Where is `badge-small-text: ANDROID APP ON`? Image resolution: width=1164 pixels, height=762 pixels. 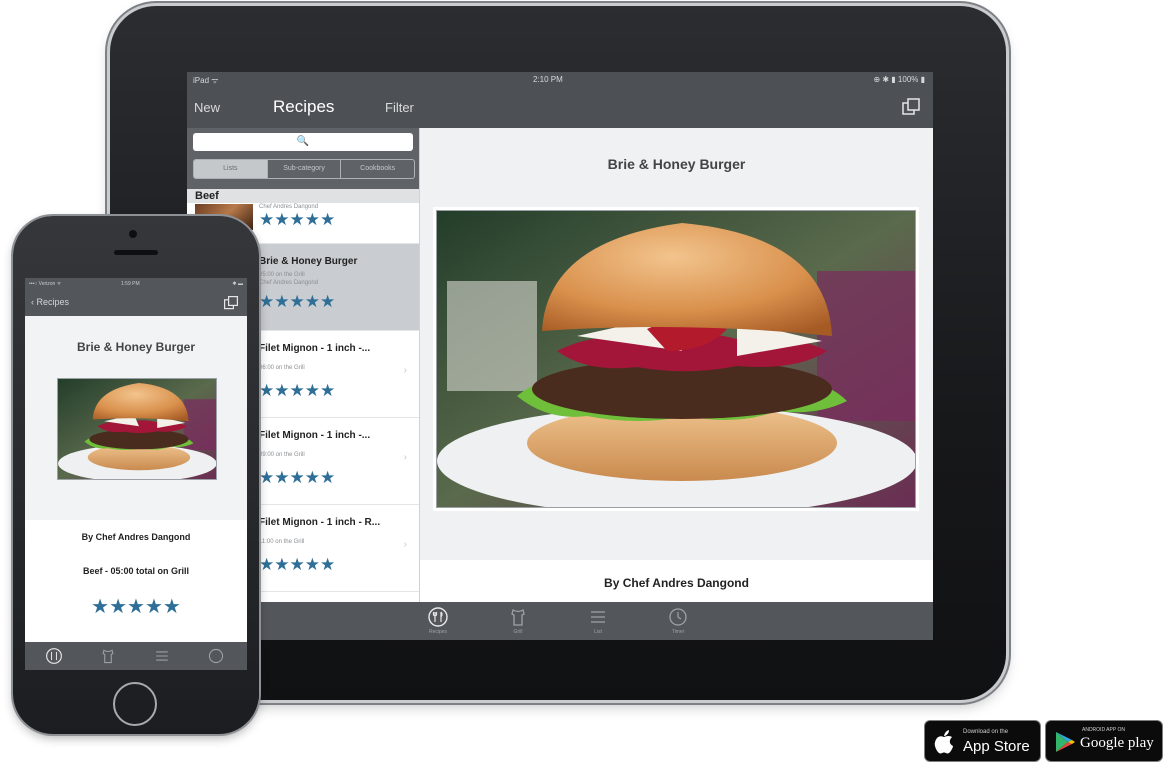
badge-small-text: ANDROID APP ON is located at coordinates (1103, 730).